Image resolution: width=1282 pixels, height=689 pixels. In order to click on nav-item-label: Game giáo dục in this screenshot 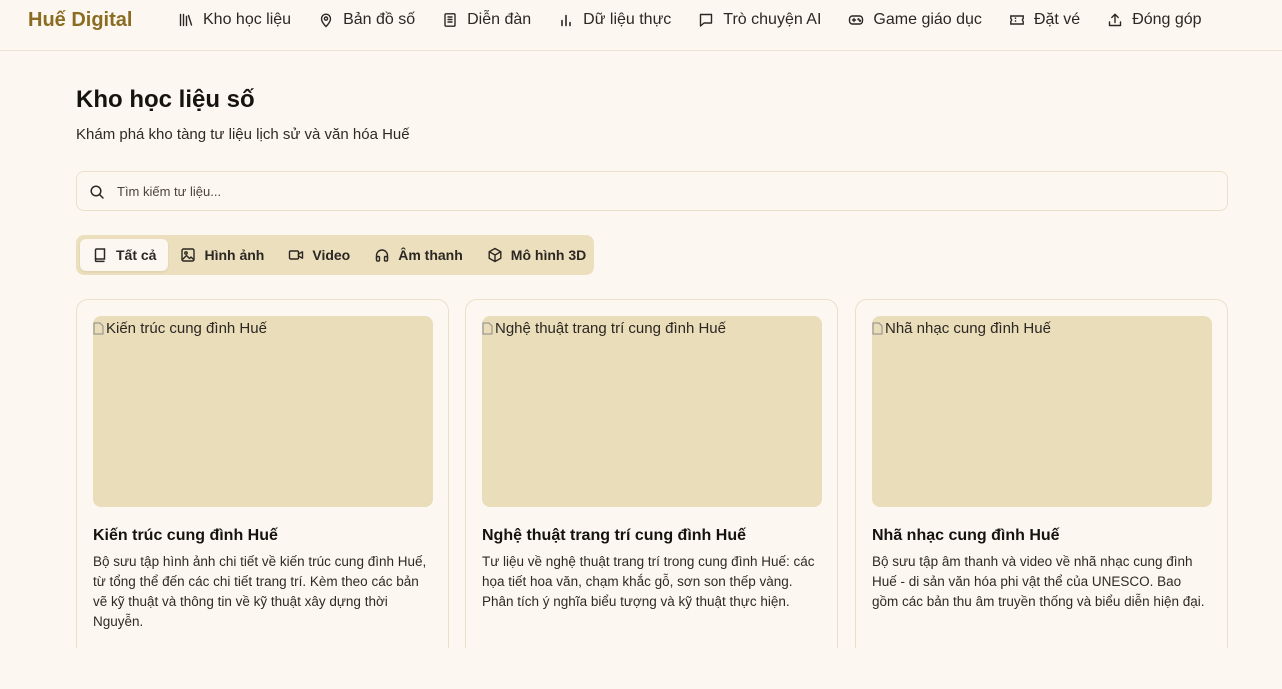, I will do `click(927, 19)`.